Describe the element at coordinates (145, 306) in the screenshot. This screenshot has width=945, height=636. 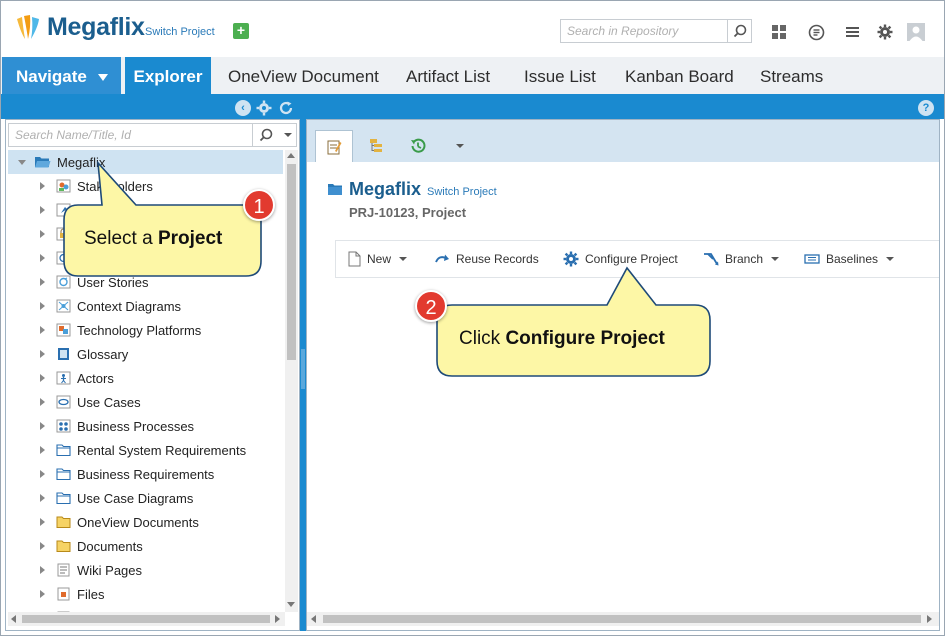
I see `tree-item: Context Diagrams` at that location.